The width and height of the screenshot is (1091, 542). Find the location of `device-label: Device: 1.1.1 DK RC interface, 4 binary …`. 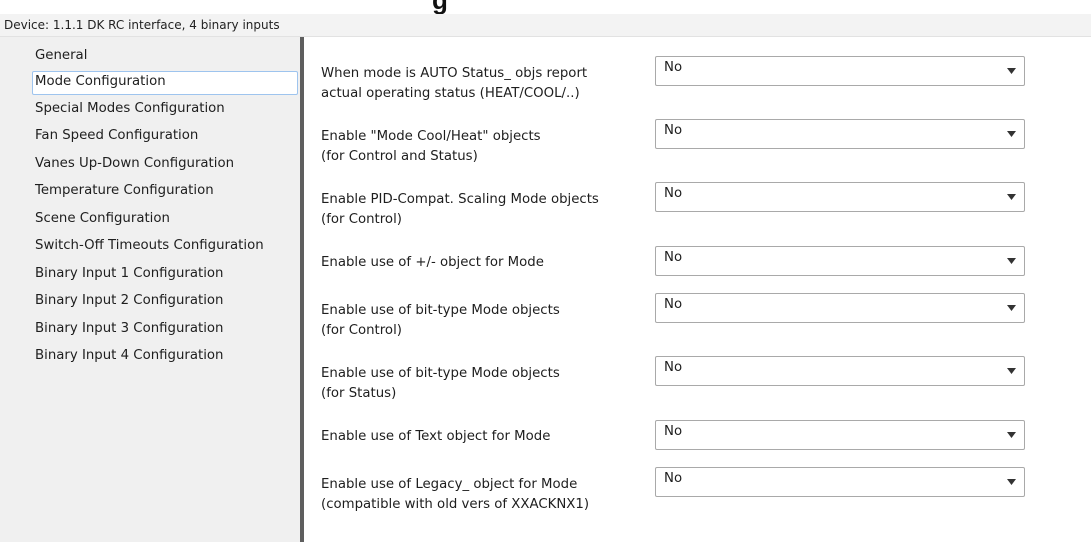

device-label: Device: 1.1.1 DK RC interface, 4 binary … is located at coordinates (142, 25).